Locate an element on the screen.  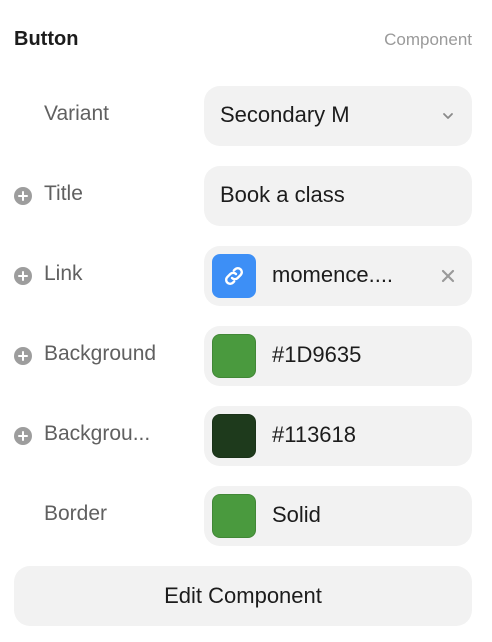
row-background: Background #1D9635 is located at coordinates (243, 356).